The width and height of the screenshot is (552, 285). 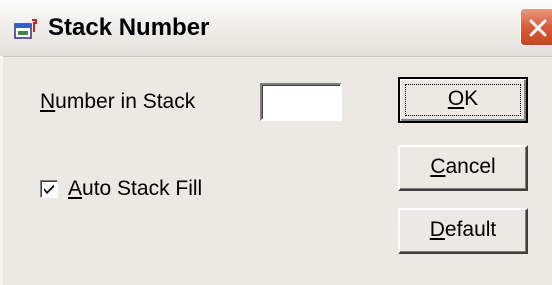 I want to click on default-button: Default, so click(x=463, y=231).